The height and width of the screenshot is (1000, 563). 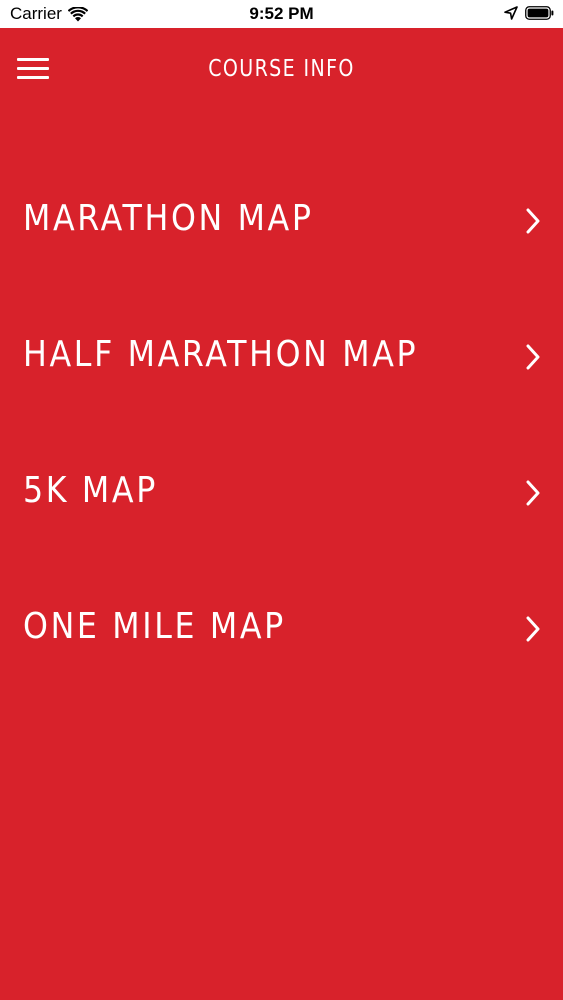 I want to click on menu-item-half-marathon-map: HALF MARATHON MAP, so click(x=281, y=356).